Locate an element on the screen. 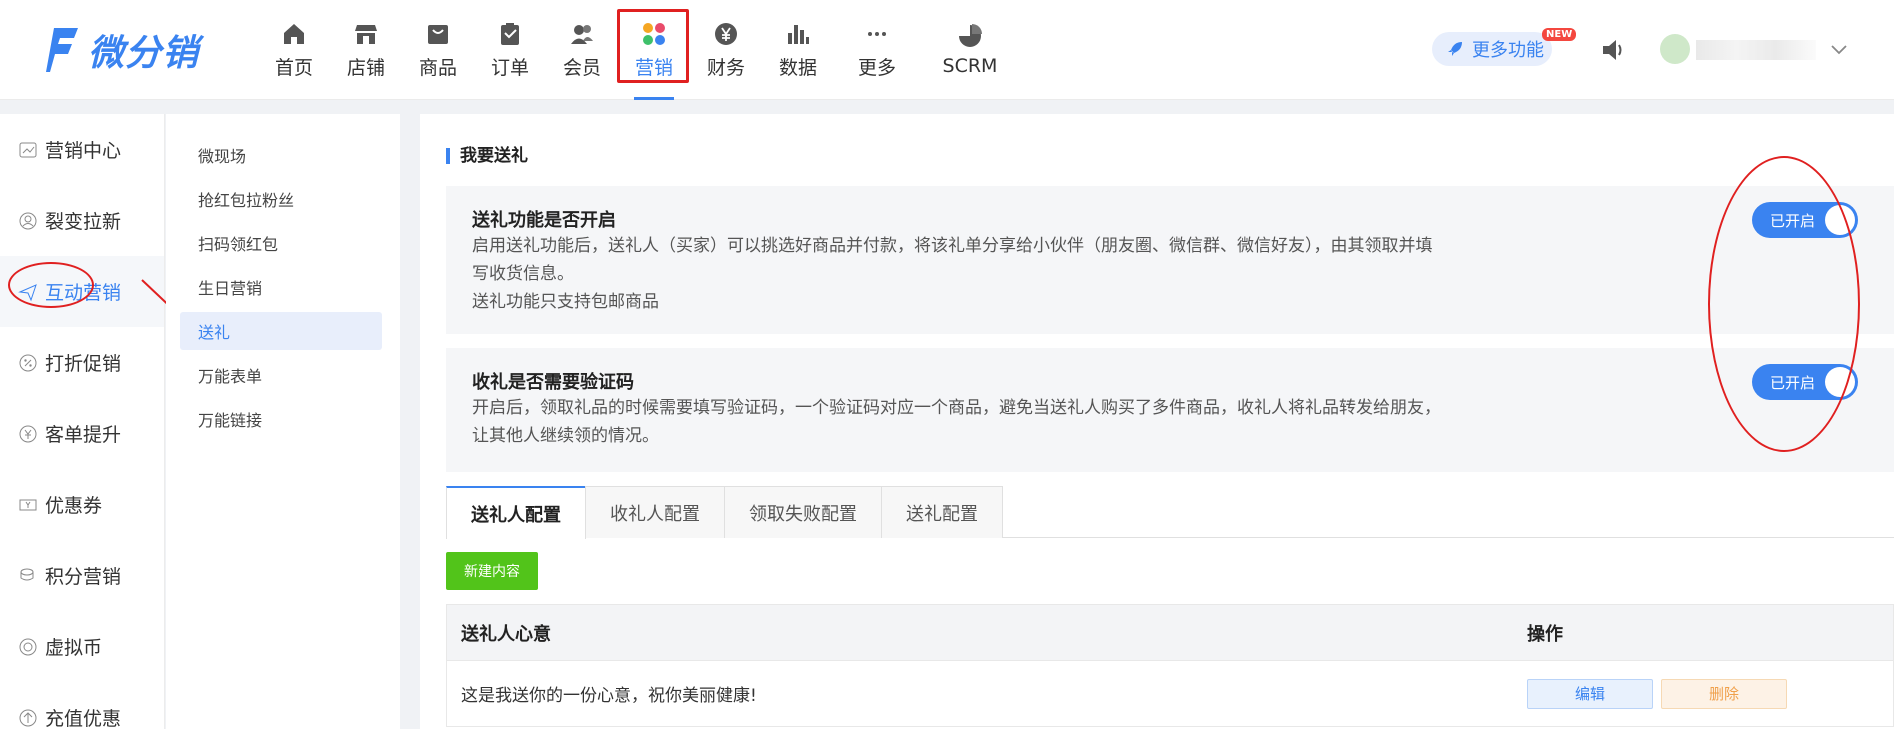  nav-item-finance: 财务 is located at coordinates (726, 50).